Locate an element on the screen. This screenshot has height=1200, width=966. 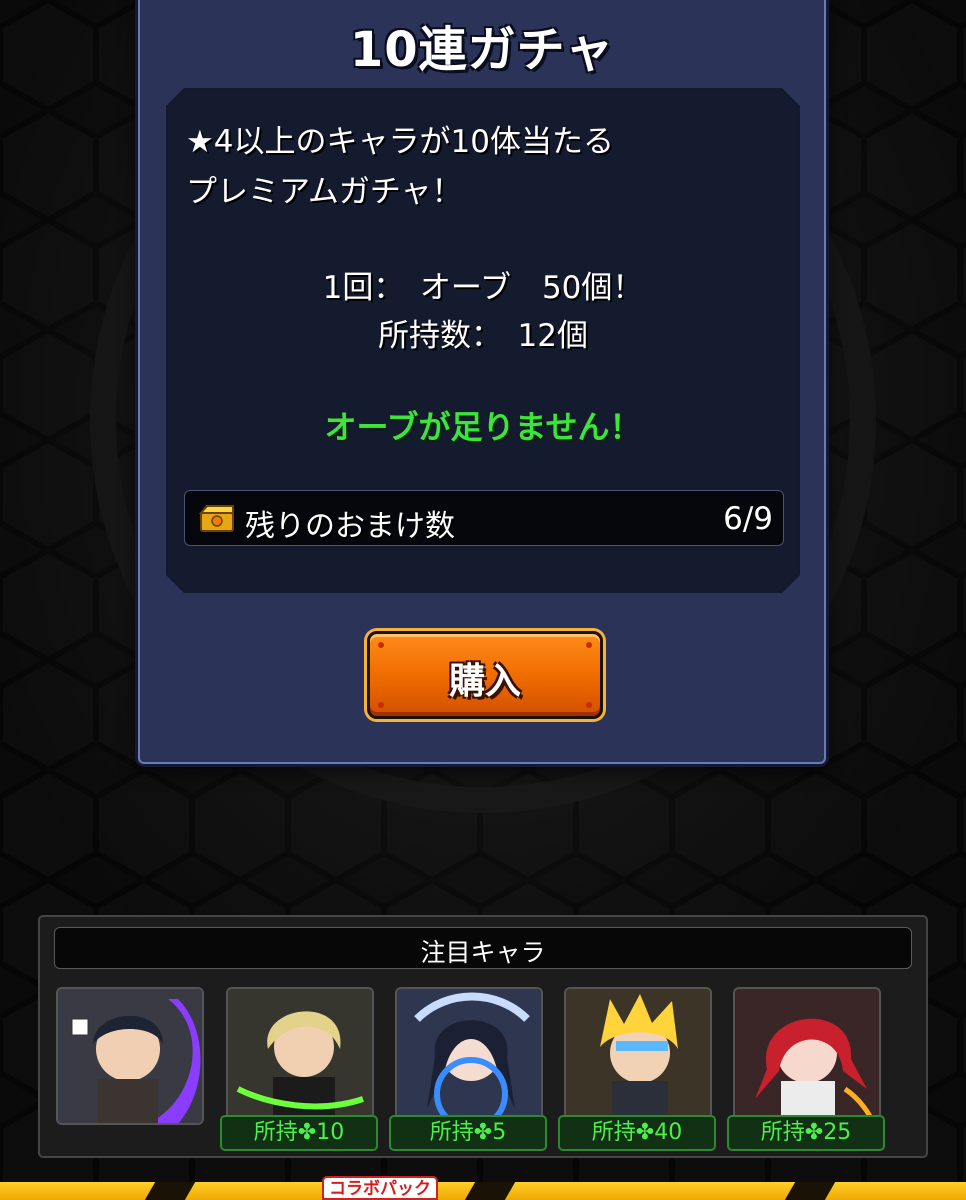
collab-pack-badge: コラボパック is located at coordinates (380, 1188).